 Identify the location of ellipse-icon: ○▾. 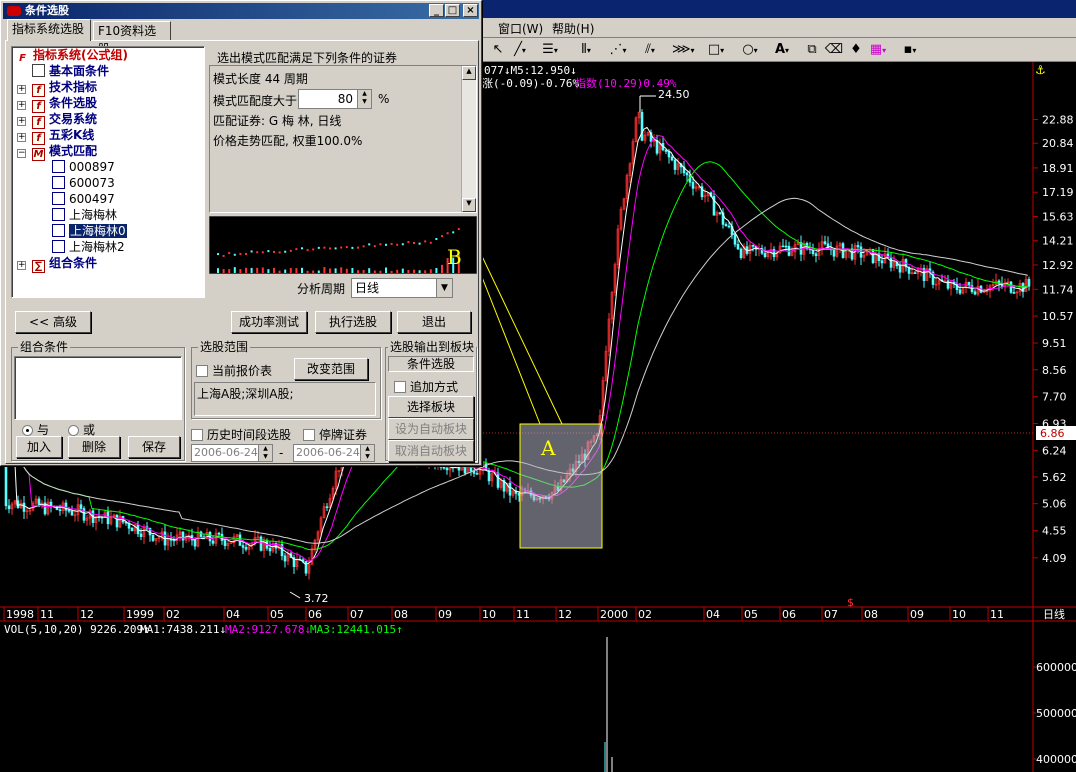
(750, 50).